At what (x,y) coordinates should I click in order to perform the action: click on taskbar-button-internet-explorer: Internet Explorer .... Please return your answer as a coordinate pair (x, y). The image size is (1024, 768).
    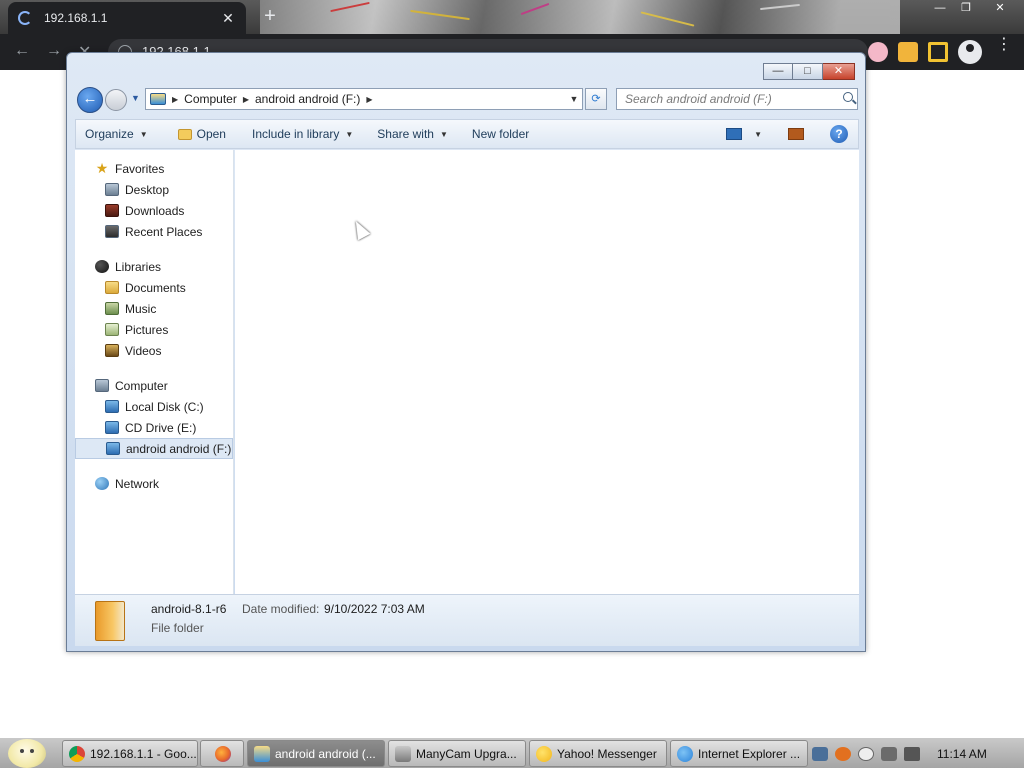
    Looking at the image, I should click on (739, 753).